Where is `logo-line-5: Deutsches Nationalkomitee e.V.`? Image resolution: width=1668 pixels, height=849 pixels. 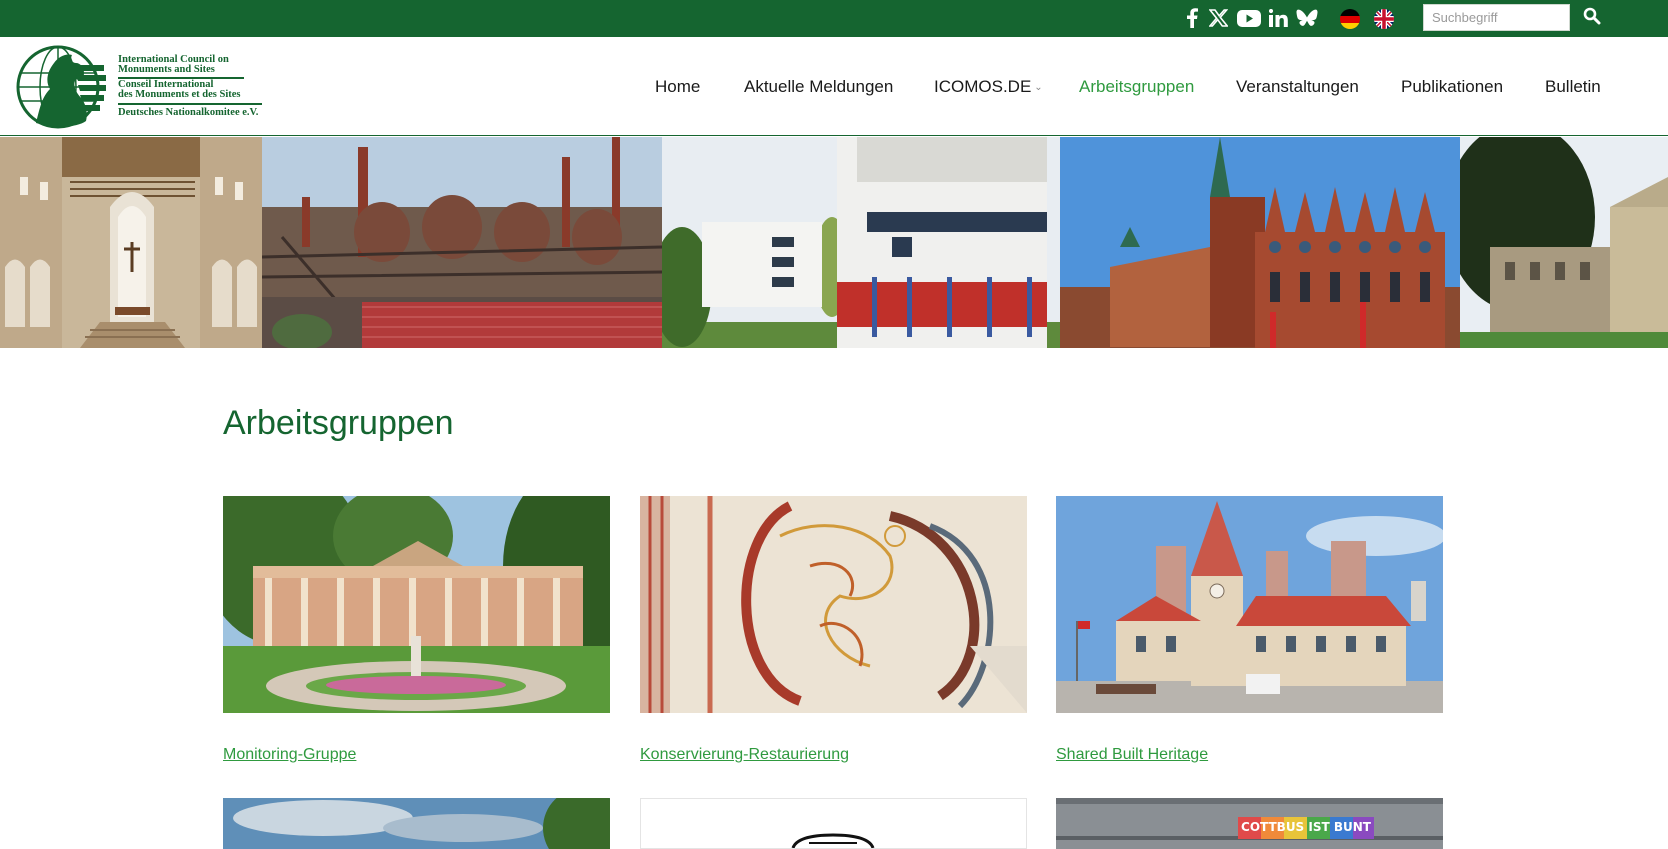
logo-line-5: Deutsches Nationalkomitee e.V. is located at coordinates (188, 112).